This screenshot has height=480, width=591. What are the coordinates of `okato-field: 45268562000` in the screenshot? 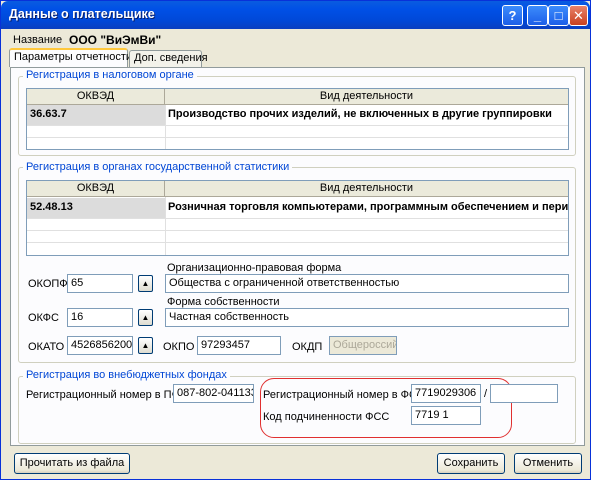 It's located at (100, 345).